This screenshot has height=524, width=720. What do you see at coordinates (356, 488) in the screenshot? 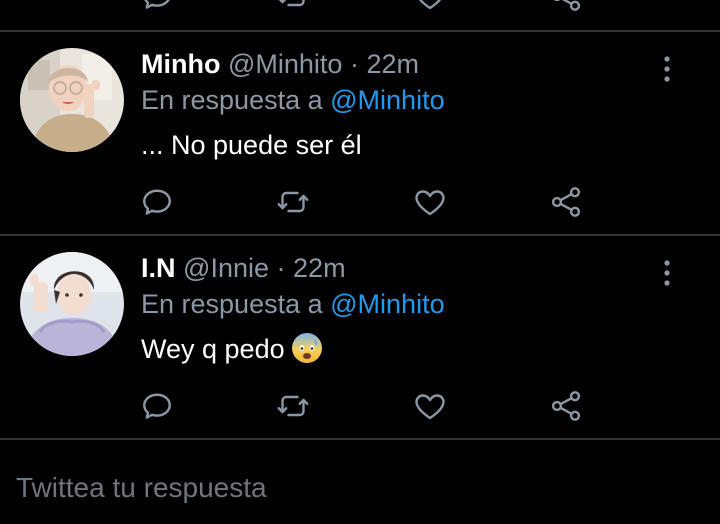
I see `reply-input` at bounding box center [356, 488].